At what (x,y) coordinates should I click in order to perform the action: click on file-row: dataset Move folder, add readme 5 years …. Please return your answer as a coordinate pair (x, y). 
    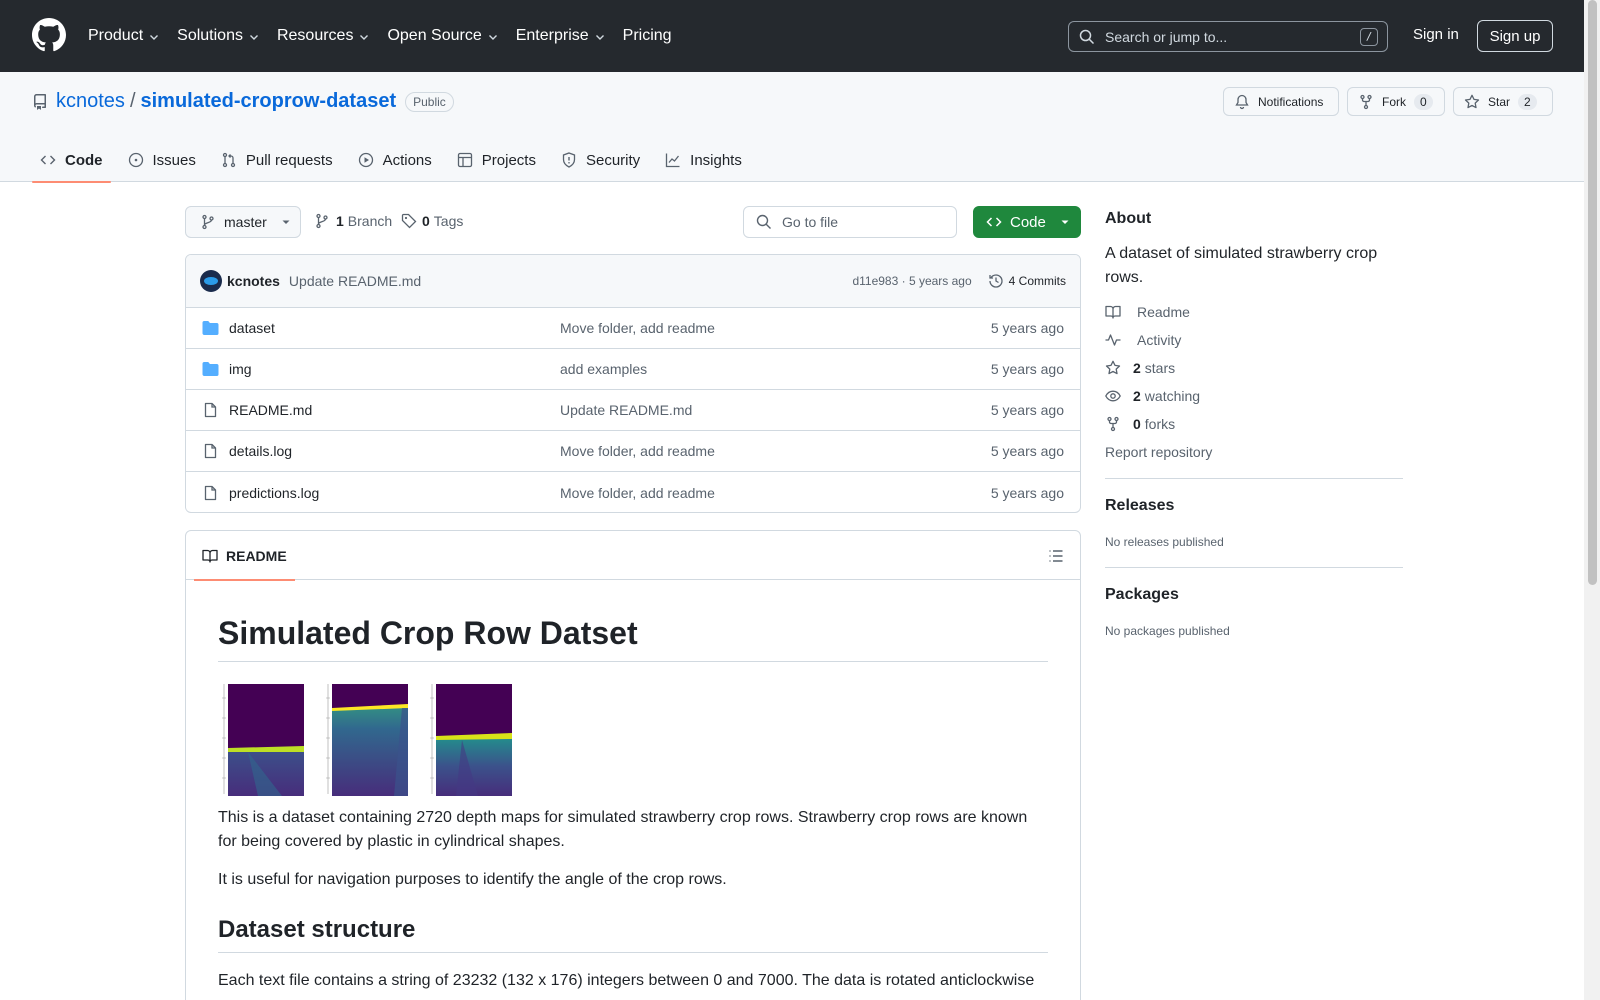
    Looking at the image, I should click on (633, 328).